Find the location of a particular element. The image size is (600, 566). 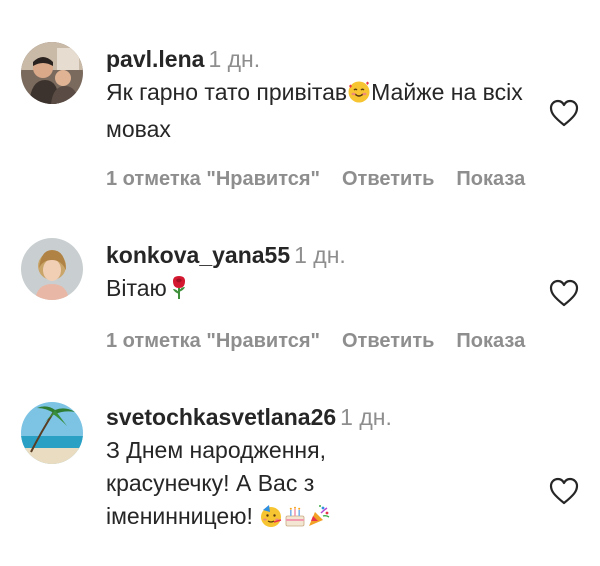

birthday-cake-icon is located at coordinates (295, 520).